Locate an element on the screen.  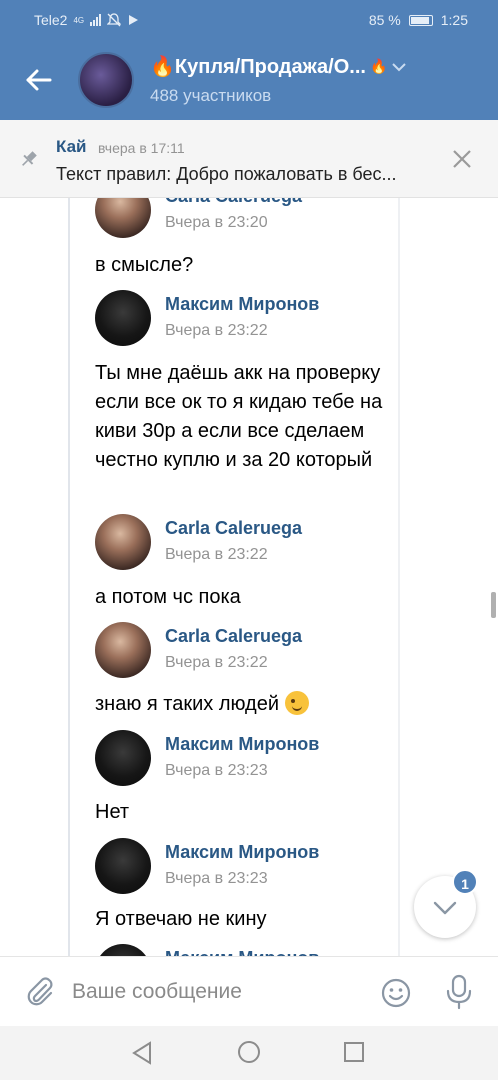
status-right: 85 % 1:25 is located at coordinates (418, 20).